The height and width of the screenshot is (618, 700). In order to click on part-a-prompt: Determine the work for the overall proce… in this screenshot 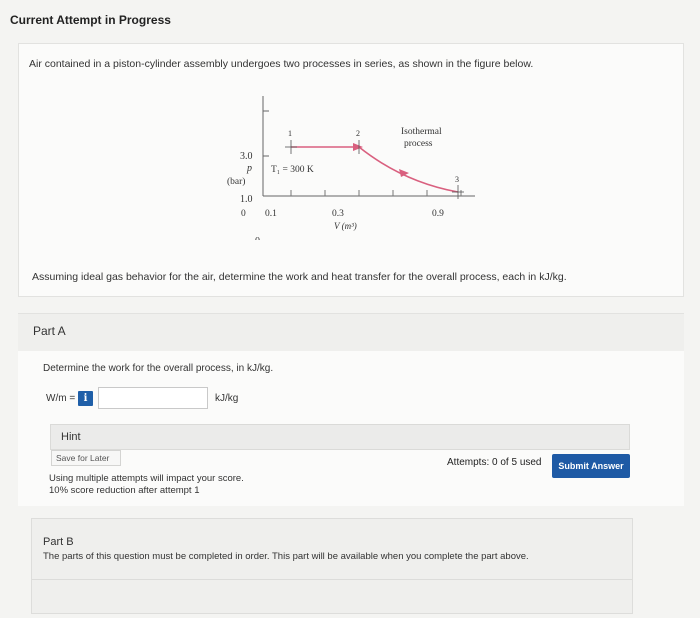, I will do `click(158, 368)`.